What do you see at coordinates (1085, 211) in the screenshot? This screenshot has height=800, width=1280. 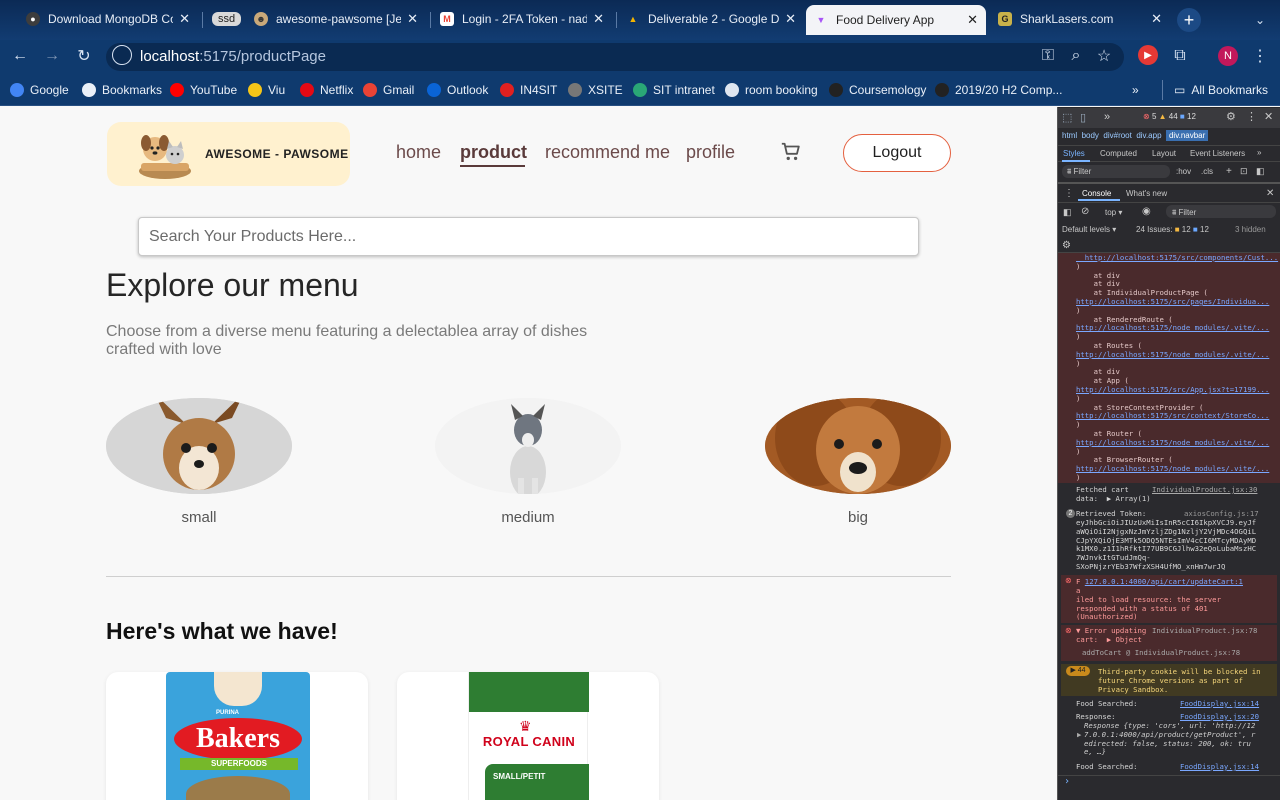 I see `clear-console-icon: ⊘` at bounding box center [1085, 211].